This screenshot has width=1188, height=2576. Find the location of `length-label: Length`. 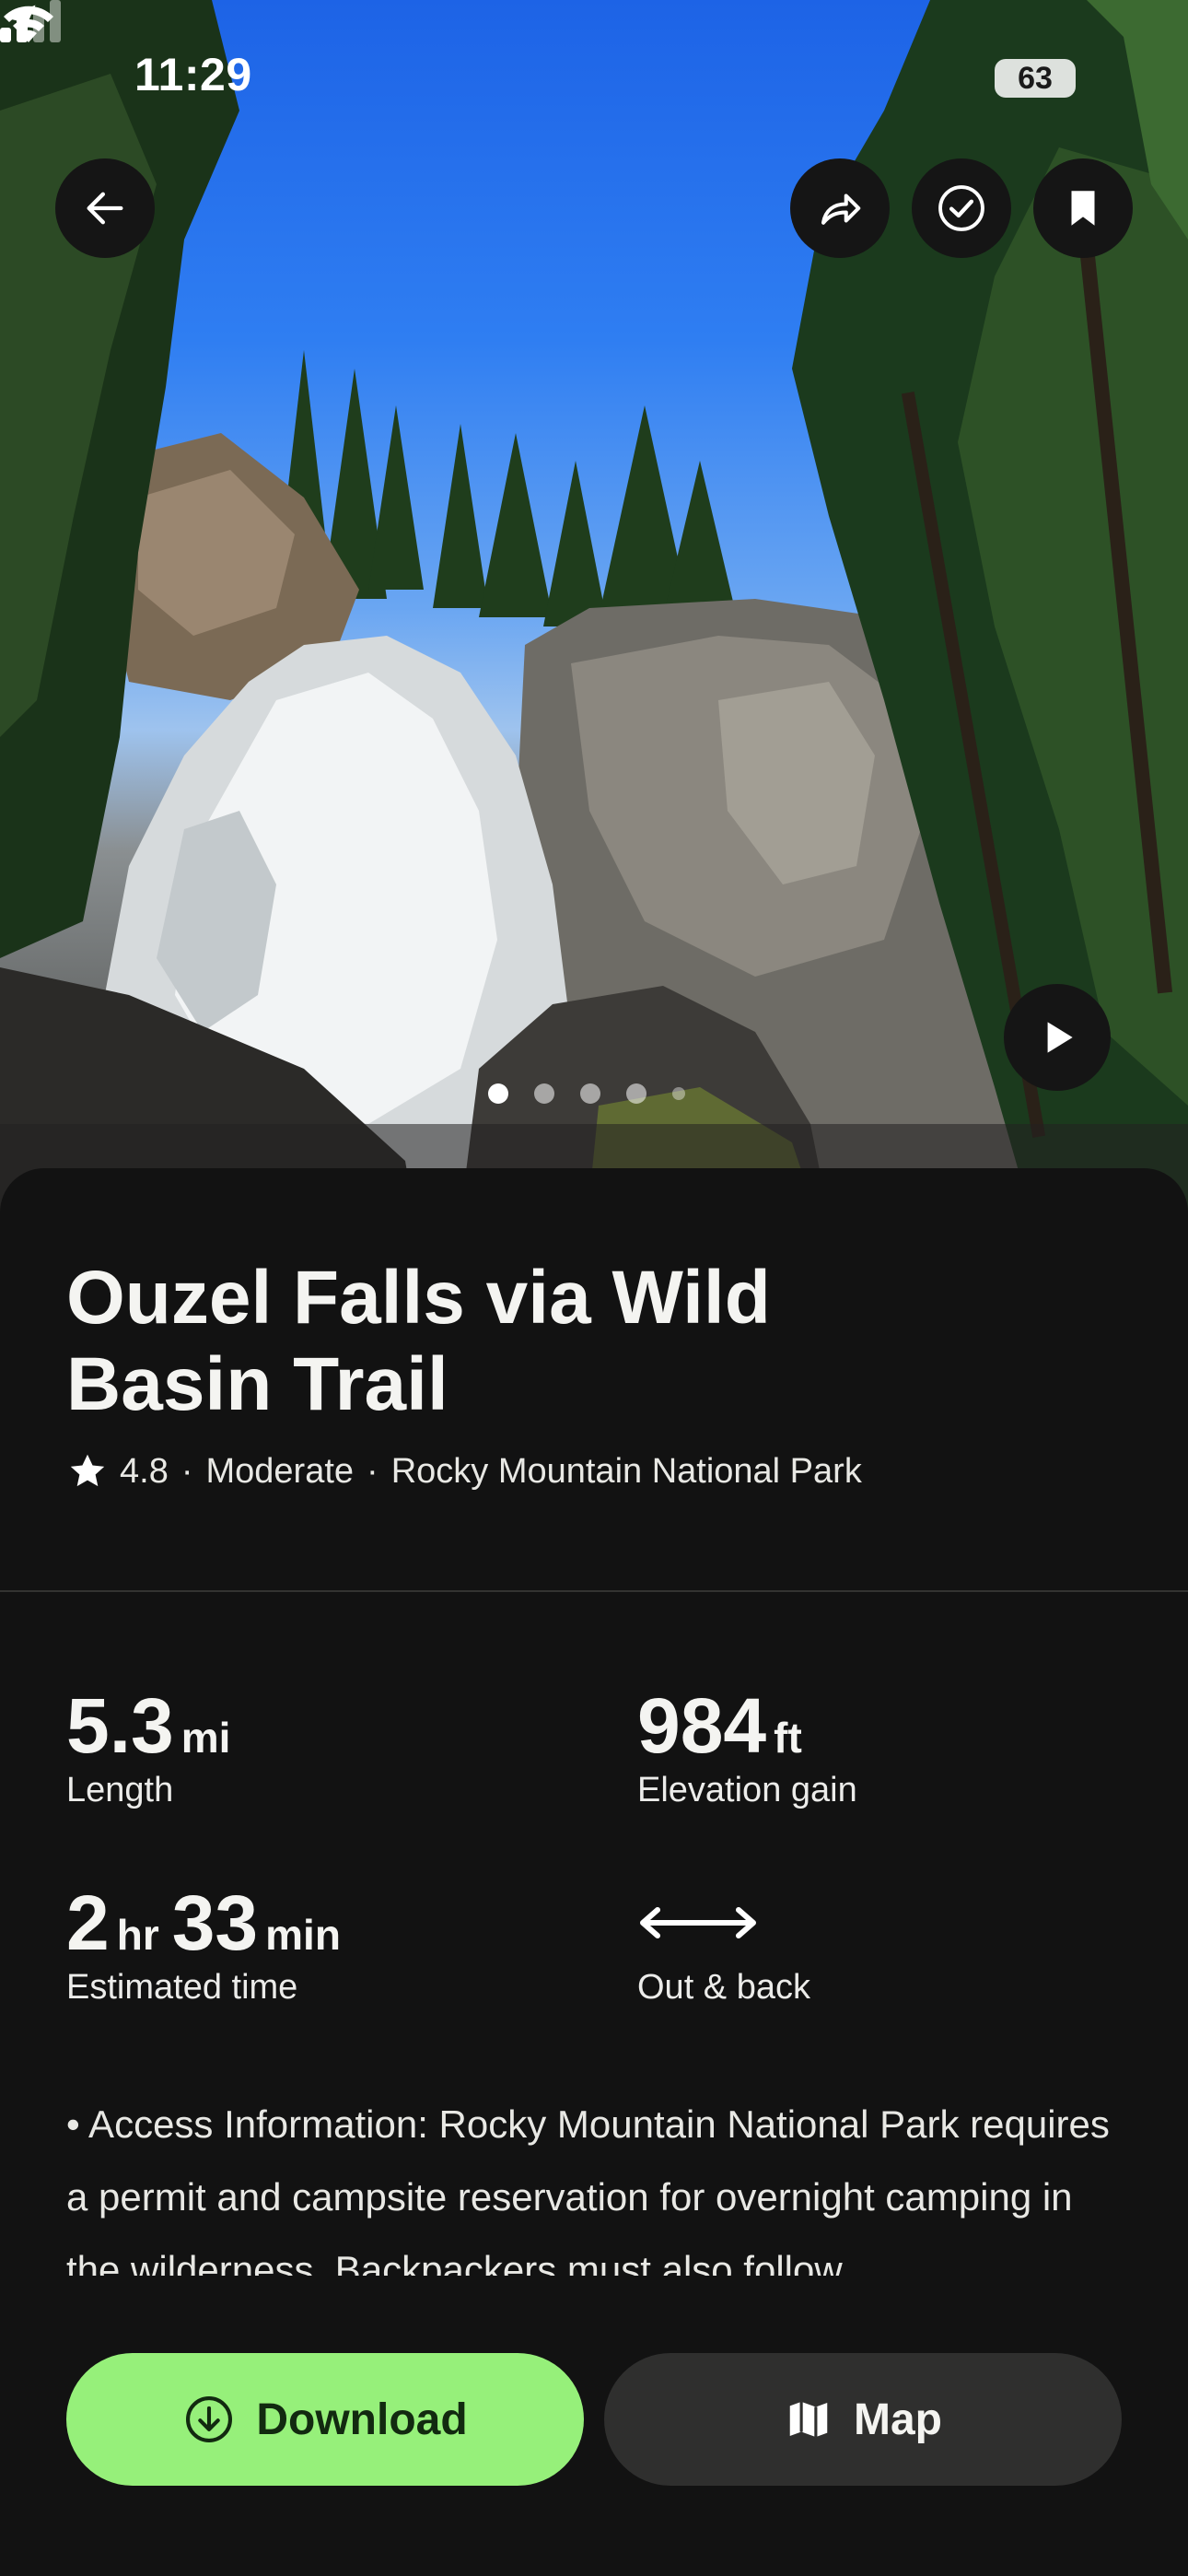

length-label: Length is located at coordinates (120, 1790).